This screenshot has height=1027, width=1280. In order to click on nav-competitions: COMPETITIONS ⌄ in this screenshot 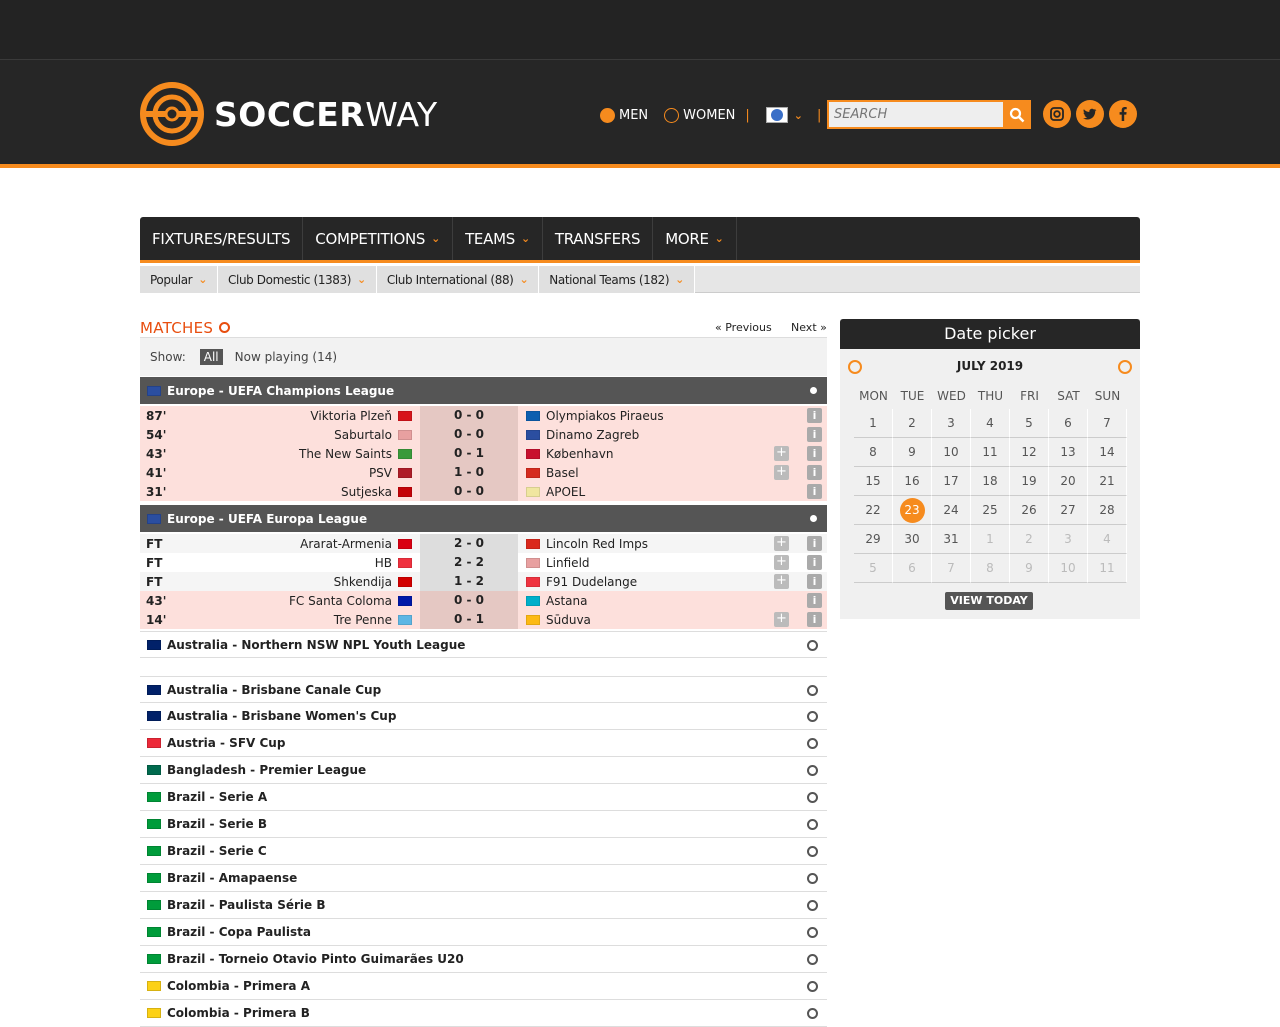, I will do `click(378, 238)`.